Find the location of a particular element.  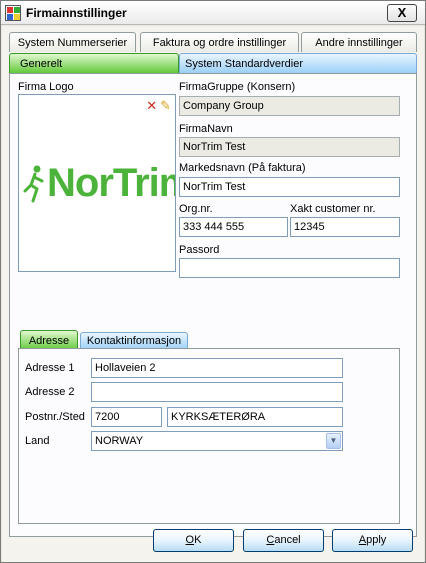

postnr-label: Postnr./Sted is located at coordinates (55, 417).